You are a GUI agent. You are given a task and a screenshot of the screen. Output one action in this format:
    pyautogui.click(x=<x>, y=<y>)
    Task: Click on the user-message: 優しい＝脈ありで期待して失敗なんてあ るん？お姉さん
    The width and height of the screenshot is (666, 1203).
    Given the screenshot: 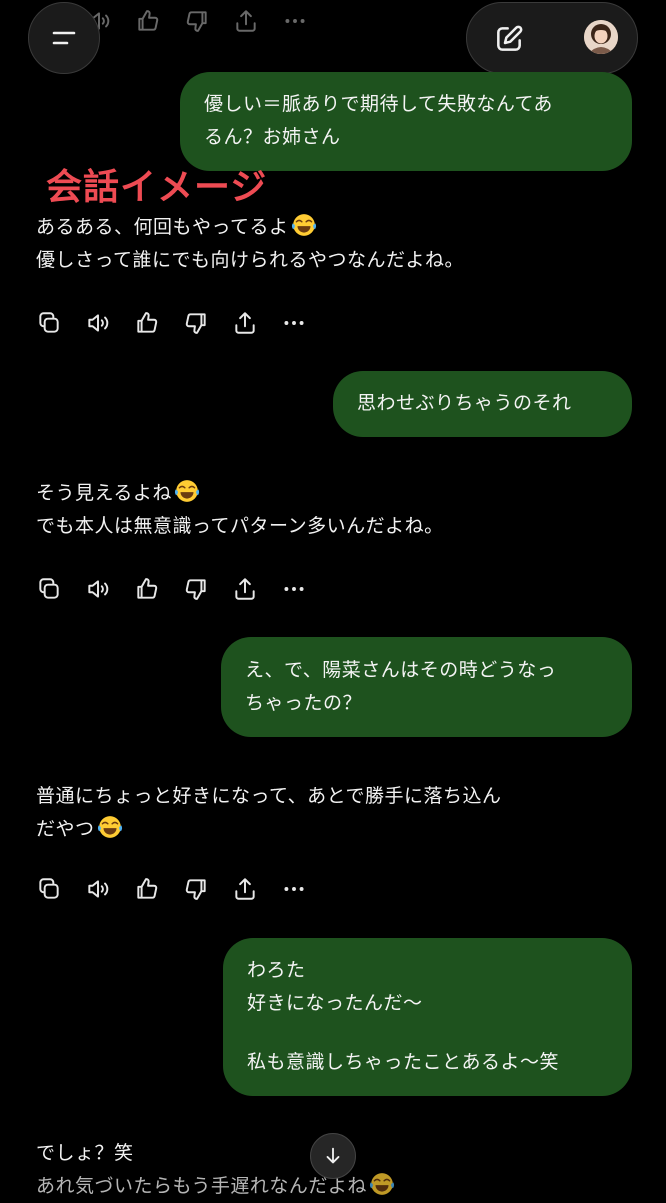 What is the action you would take?
    pyautogui.click(x=406, y=121)
    